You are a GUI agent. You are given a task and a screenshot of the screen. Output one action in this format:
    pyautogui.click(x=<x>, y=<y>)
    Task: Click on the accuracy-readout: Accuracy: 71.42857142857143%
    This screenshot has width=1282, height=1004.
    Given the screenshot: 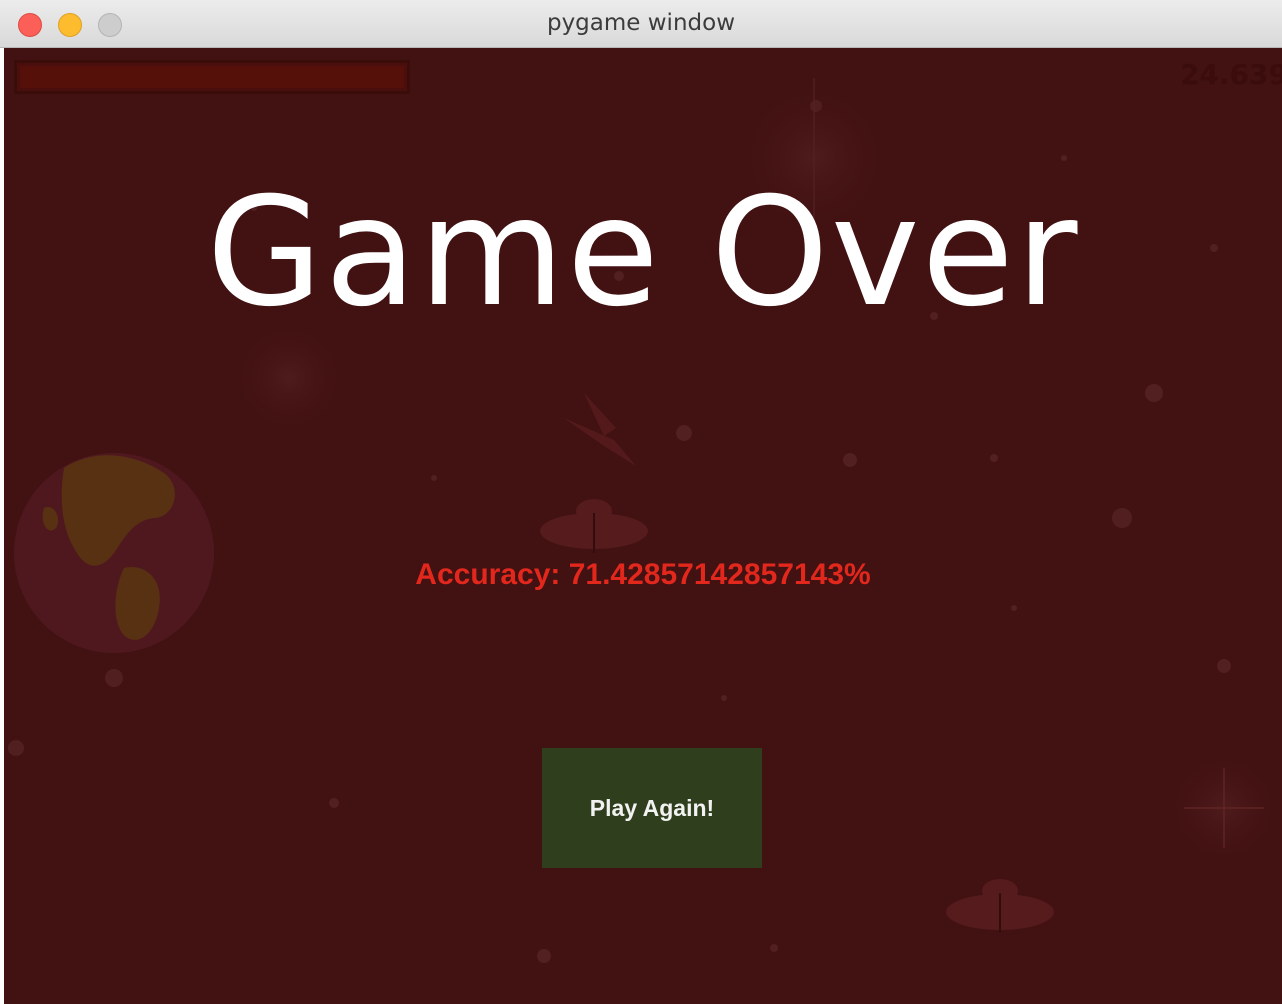 What is the action you would take?
    pyautogui.click(x=643, y=575)
    